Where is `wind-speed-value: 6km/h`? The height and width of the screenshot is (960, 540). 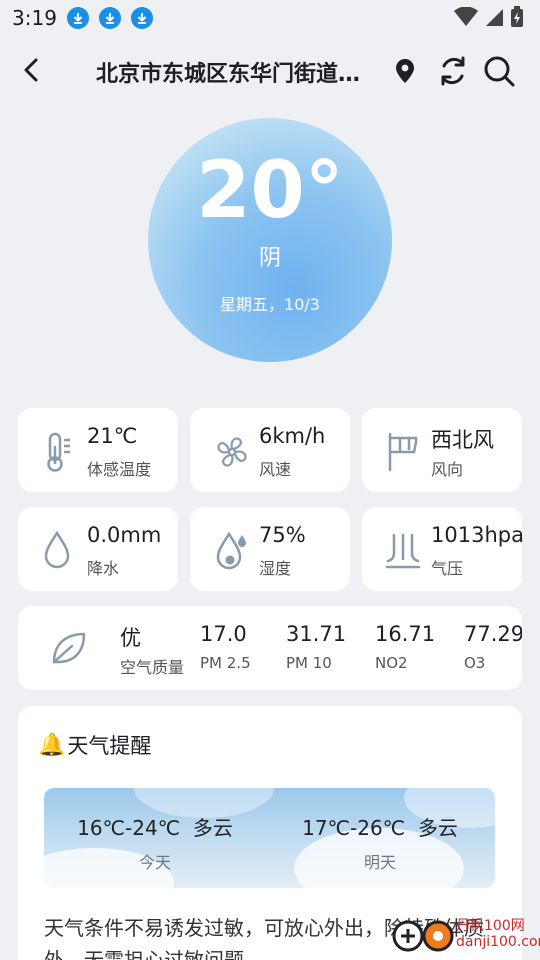
wind-speed-value: 6km/h is located at coordinates (292, 436).